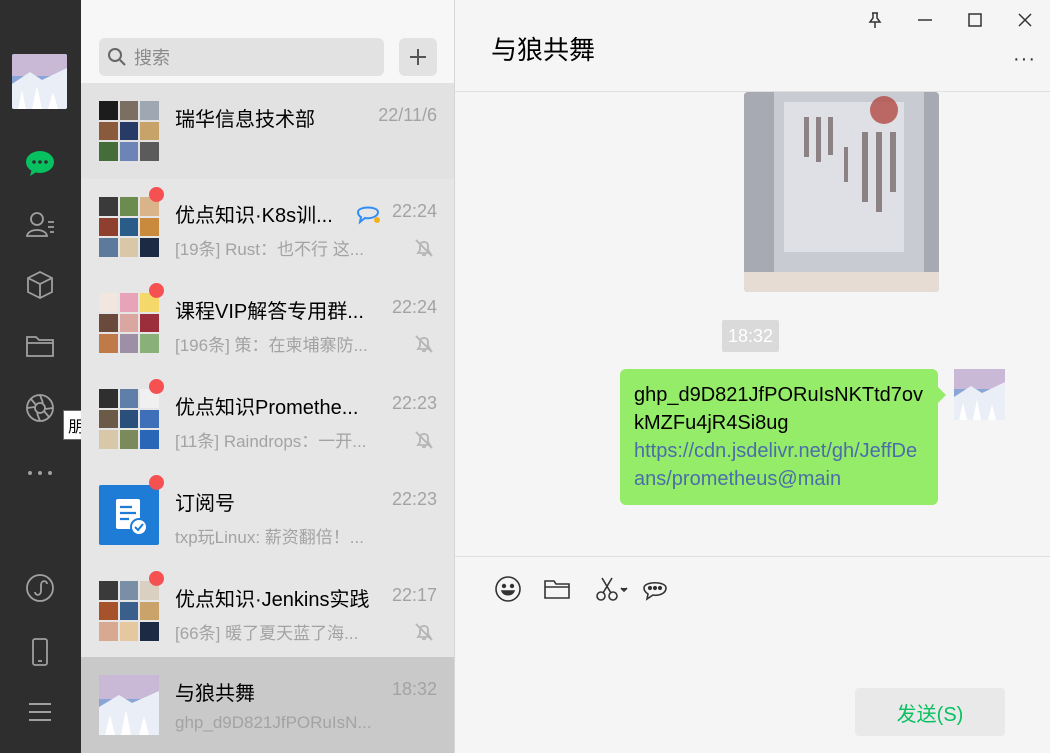 The width and height of the screenshot is (1050, 753). Describe the element at coordinates (132, 517) in the screenshot. I see `article-icon` at that location.